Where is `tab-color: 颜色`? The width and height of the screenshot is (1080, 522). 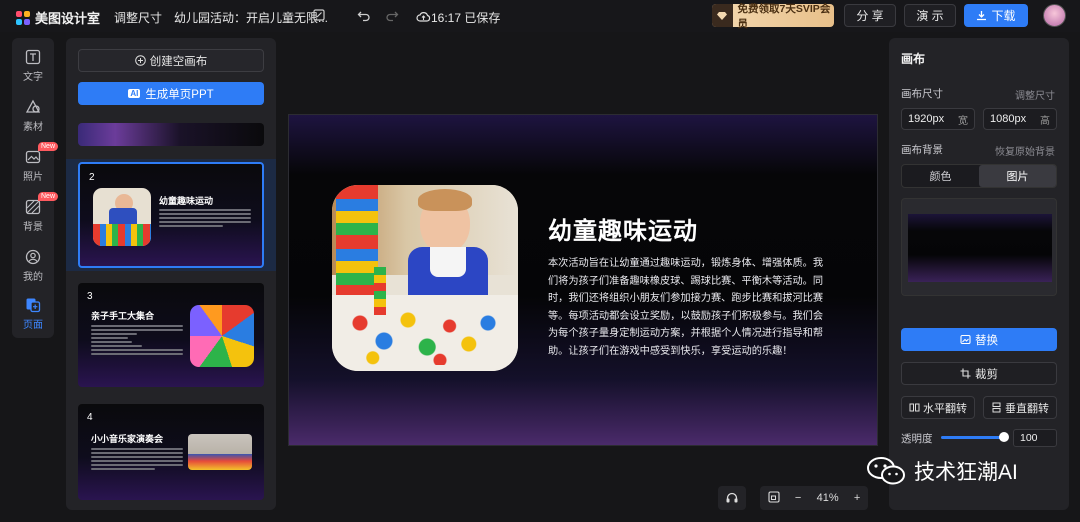
tab-color: 颜色 is located at coordinates (940, 176).